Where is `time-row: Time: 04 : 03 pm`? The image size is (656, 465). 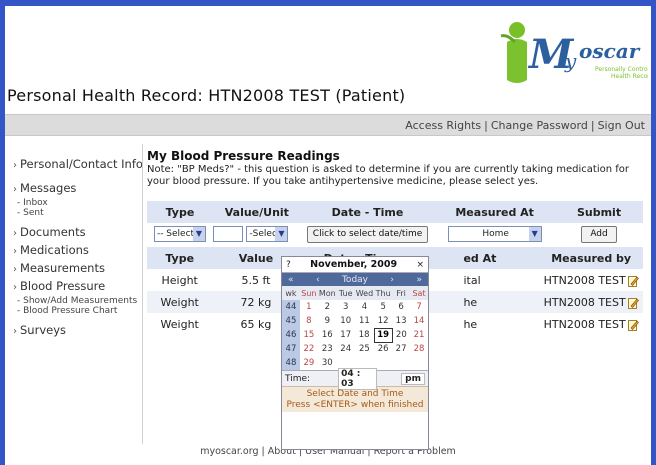 time-row: Time: 04 : 03 pm is located at coordinates (355, 378).